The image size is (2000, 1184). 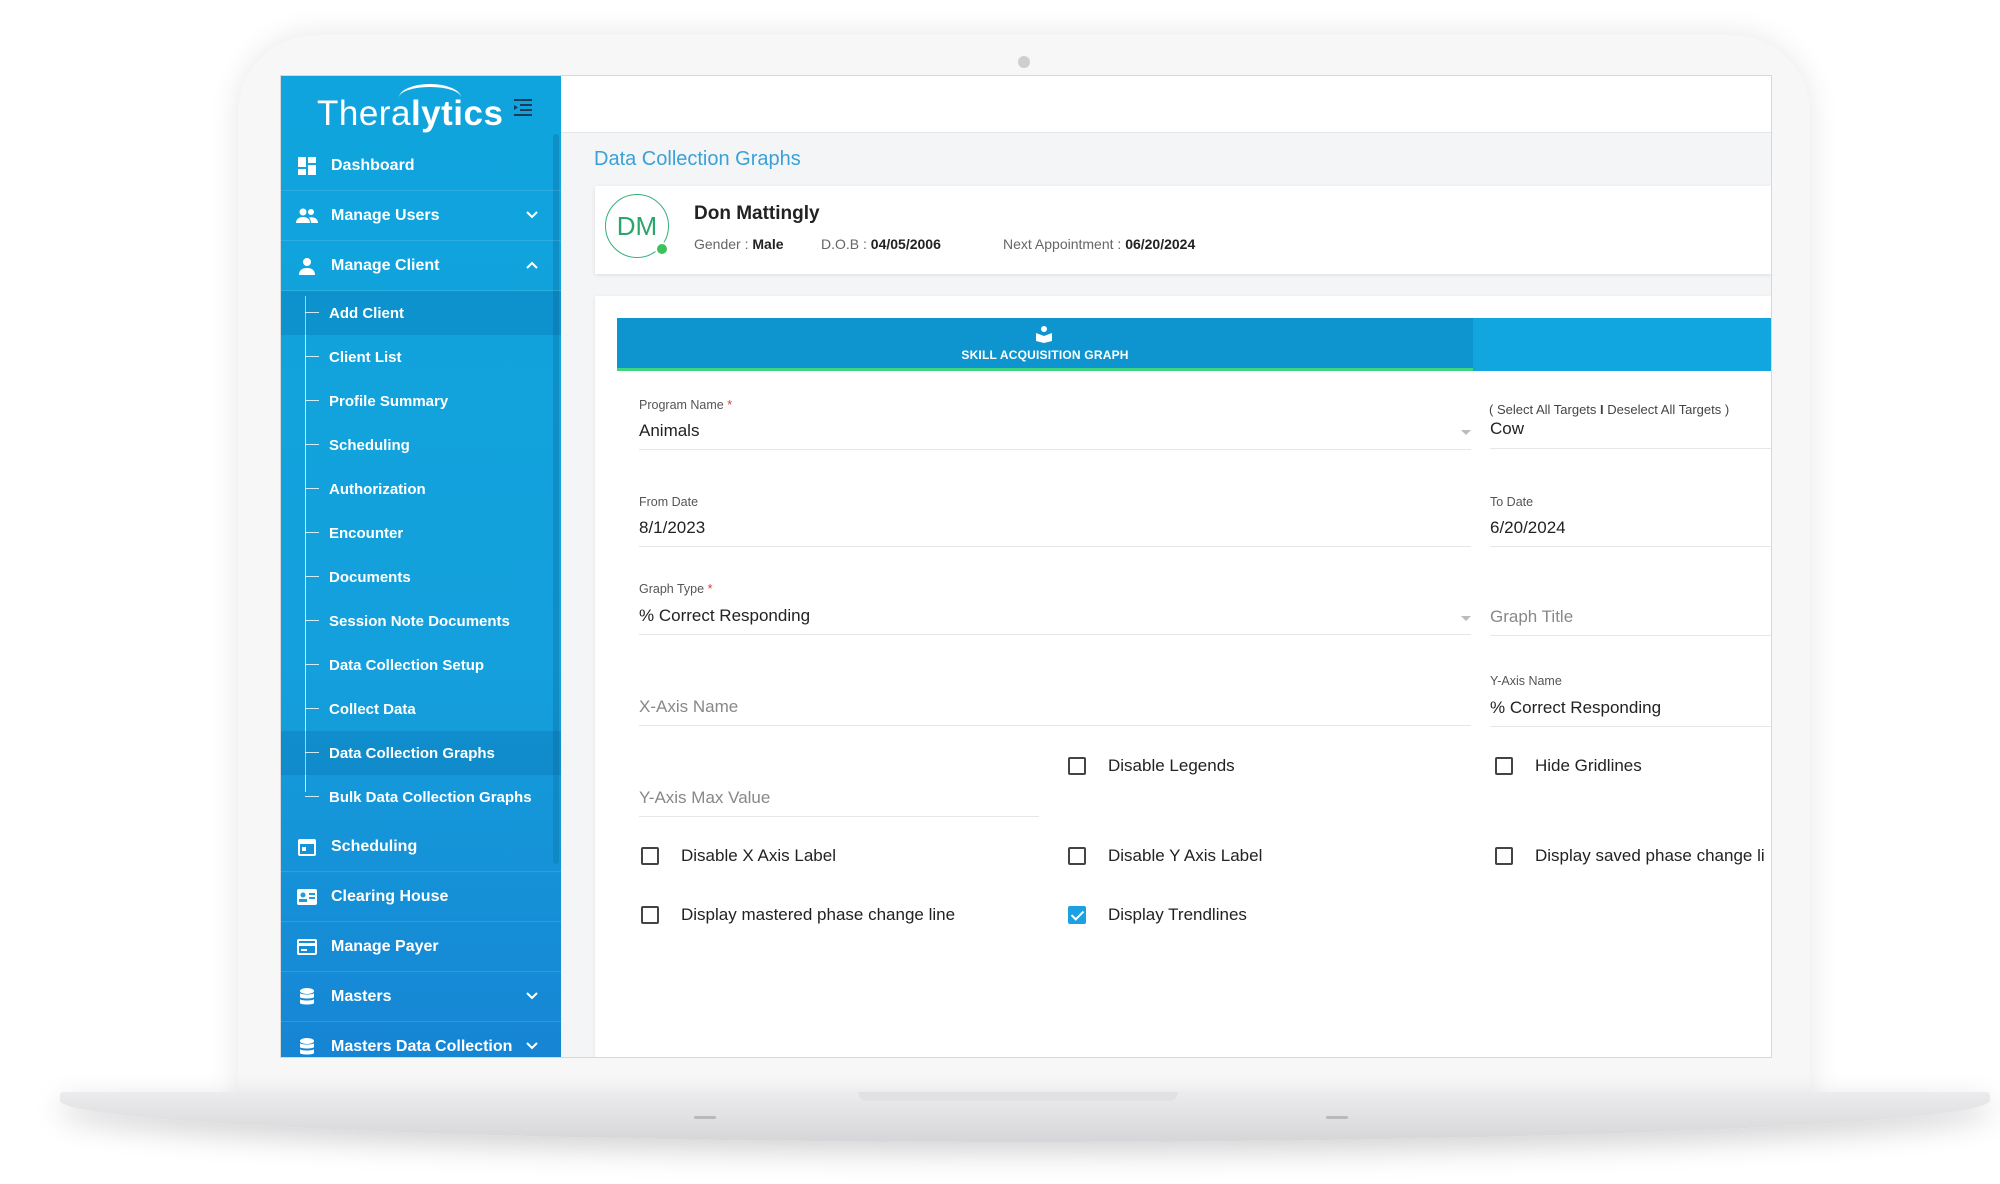 I want to click on id-card-icon, so click(x=307, y=897).